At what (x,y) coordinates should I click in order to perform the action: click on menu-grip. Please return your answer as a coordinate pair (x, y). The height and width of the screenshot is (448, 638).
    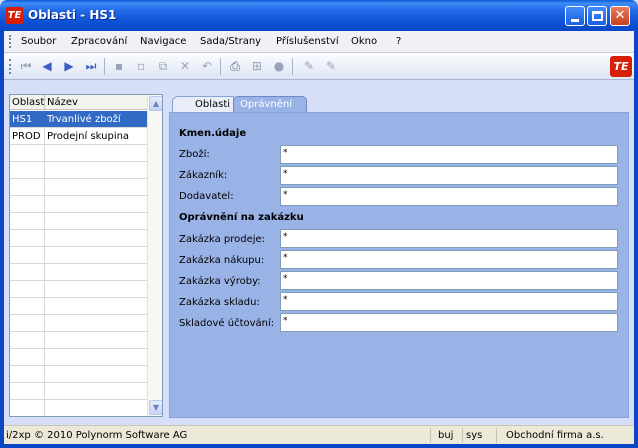
    Looking at the image, I should click on (10, 41).